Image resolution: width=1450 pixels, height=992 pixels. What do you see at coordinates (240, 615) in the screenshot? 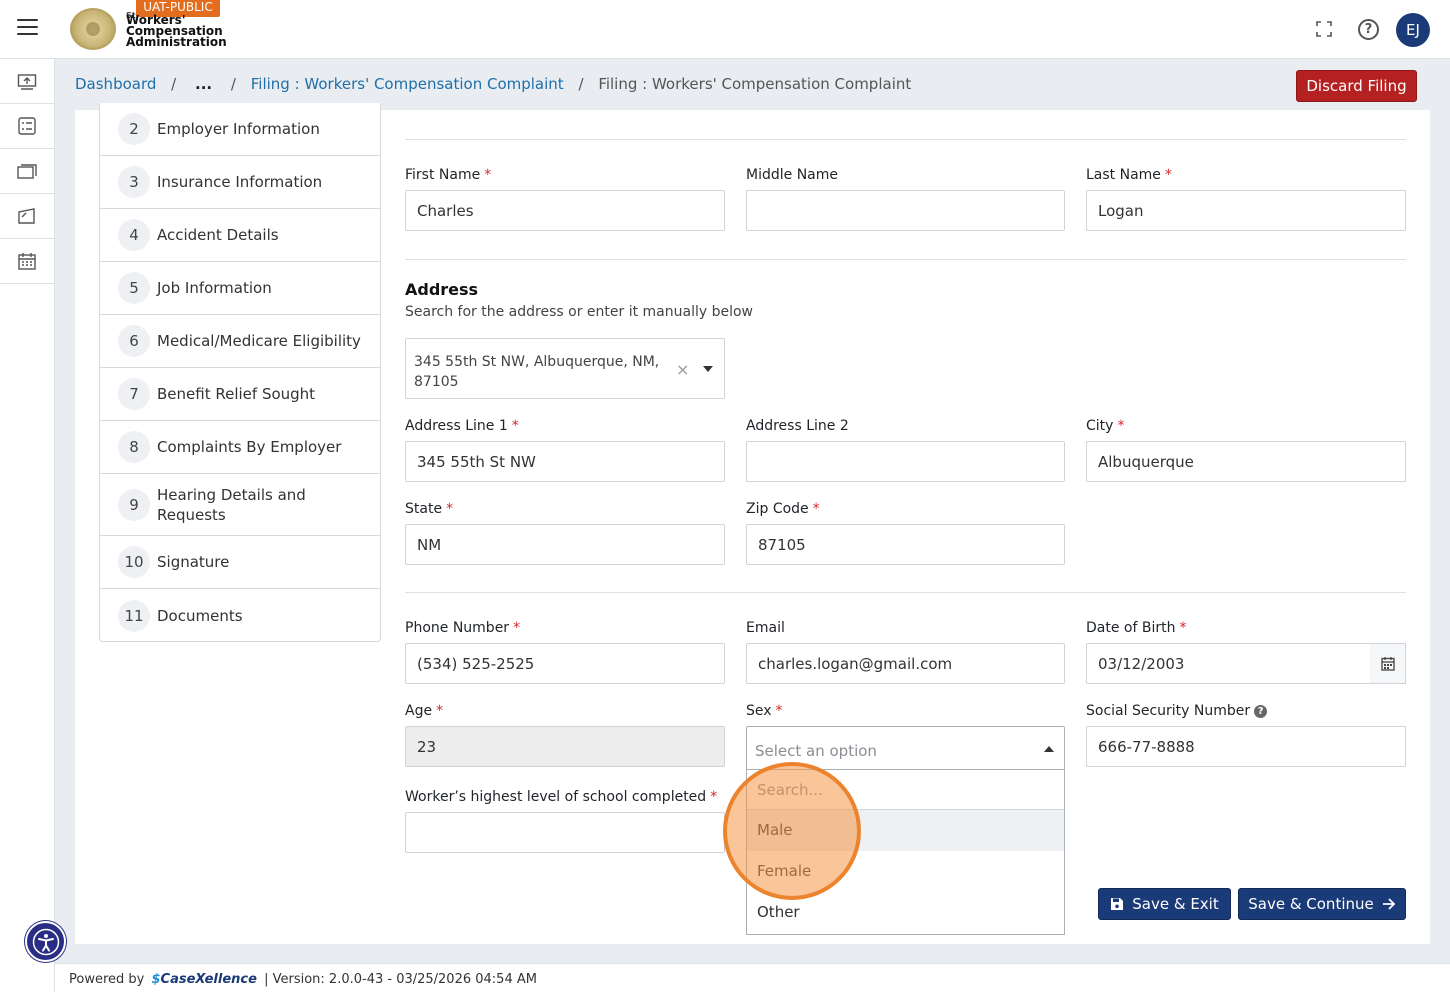
I see `step-item: 11 Documents` at bounding box center [240, 615].